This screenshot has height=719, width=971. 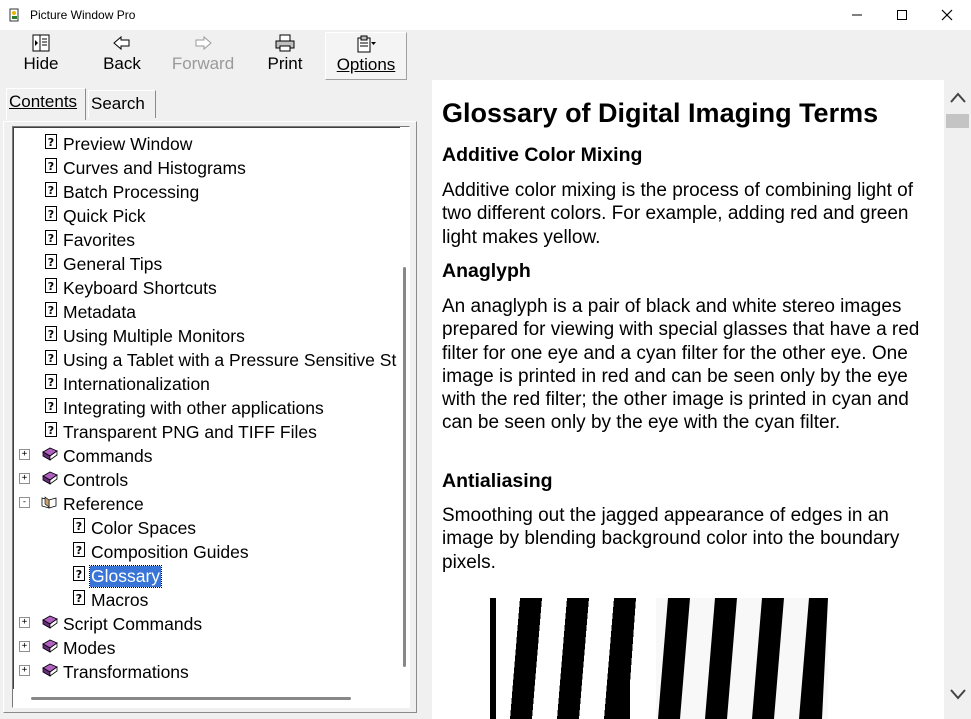 What do you see at coordinates (958, 98) in the screenshot?
I see `scroll-up-arrow-icon` at bounding box center [958, 98].